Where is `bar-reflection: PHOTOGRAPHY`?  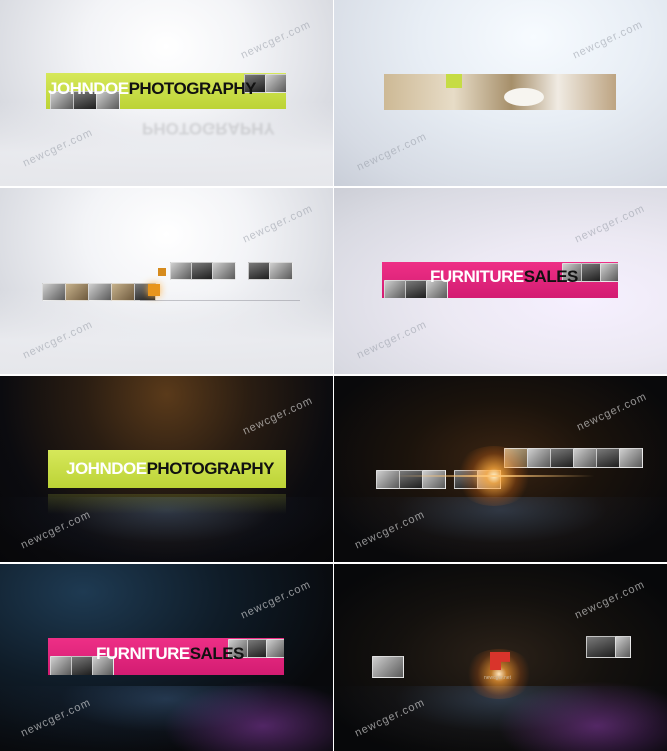 bar-reflection: PHOTOGRAPHY is located at coordinates (208, 128).